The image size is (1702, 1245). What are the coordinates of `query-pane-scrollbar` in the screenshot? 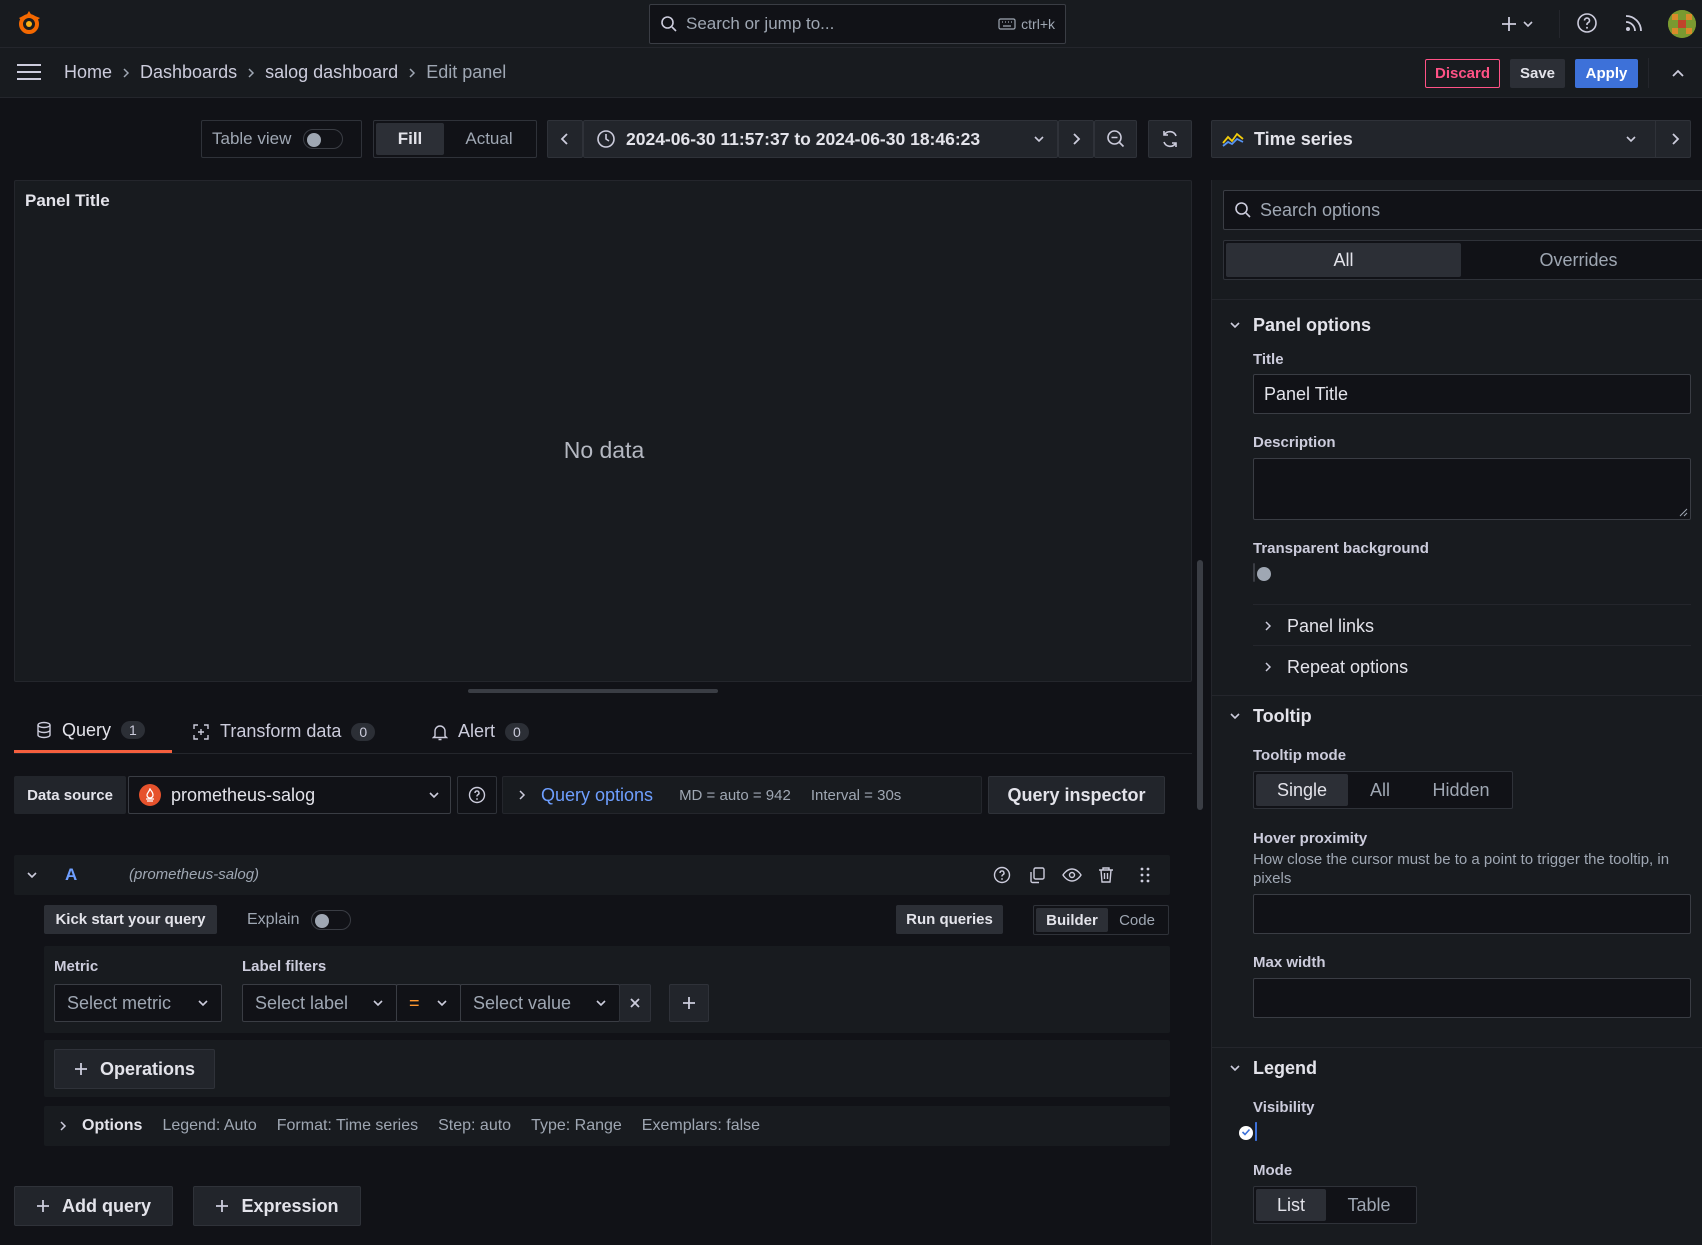 It's located at (1200, 685).